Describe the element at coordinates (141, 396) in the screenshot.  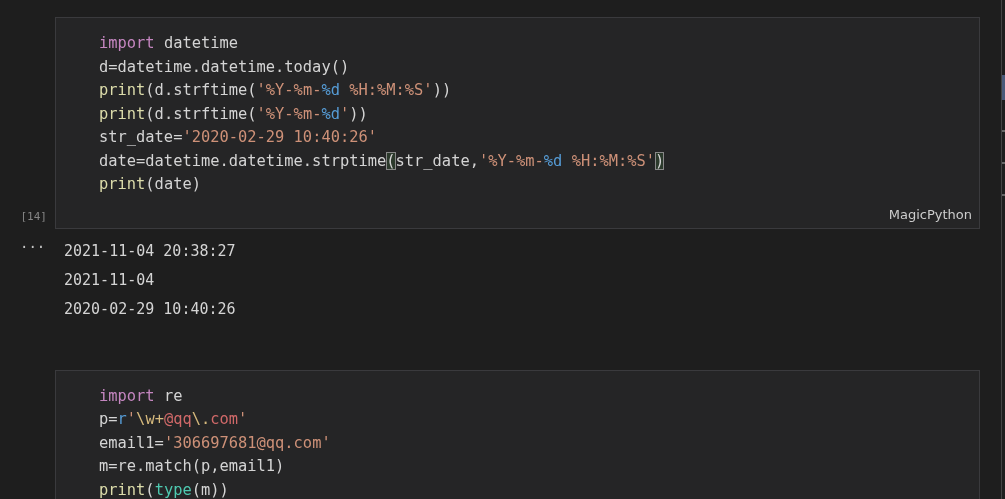
I see `code-line: import re` at that location.